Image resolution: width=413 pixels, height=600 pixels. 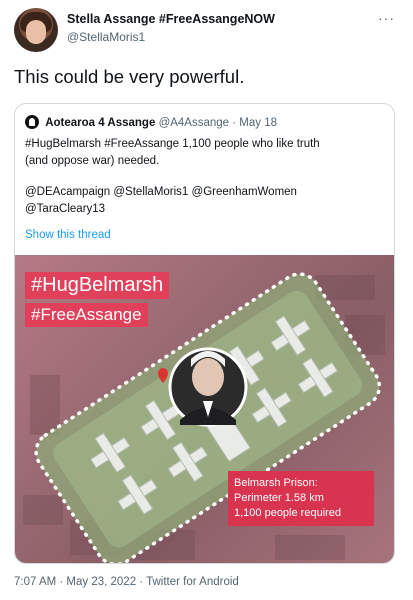 I want to click on caption-line: 1,100 people required, so click(x=288, y=513).